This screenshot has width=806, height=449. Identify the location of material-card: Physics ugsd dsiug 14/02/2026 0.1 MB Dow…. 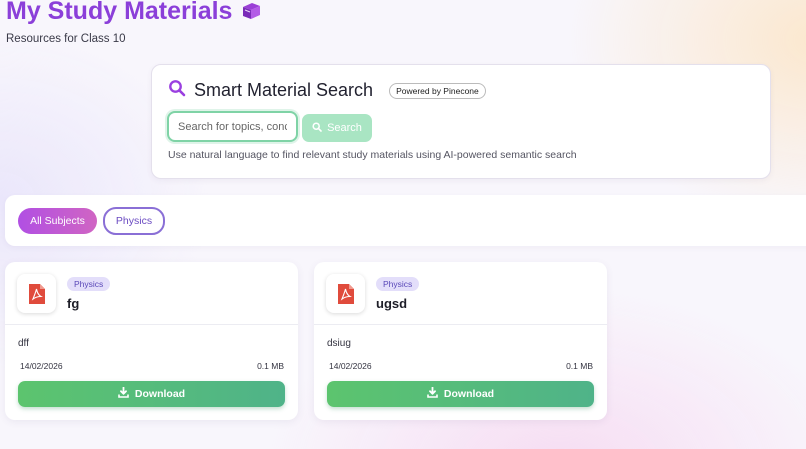
(460, 341).